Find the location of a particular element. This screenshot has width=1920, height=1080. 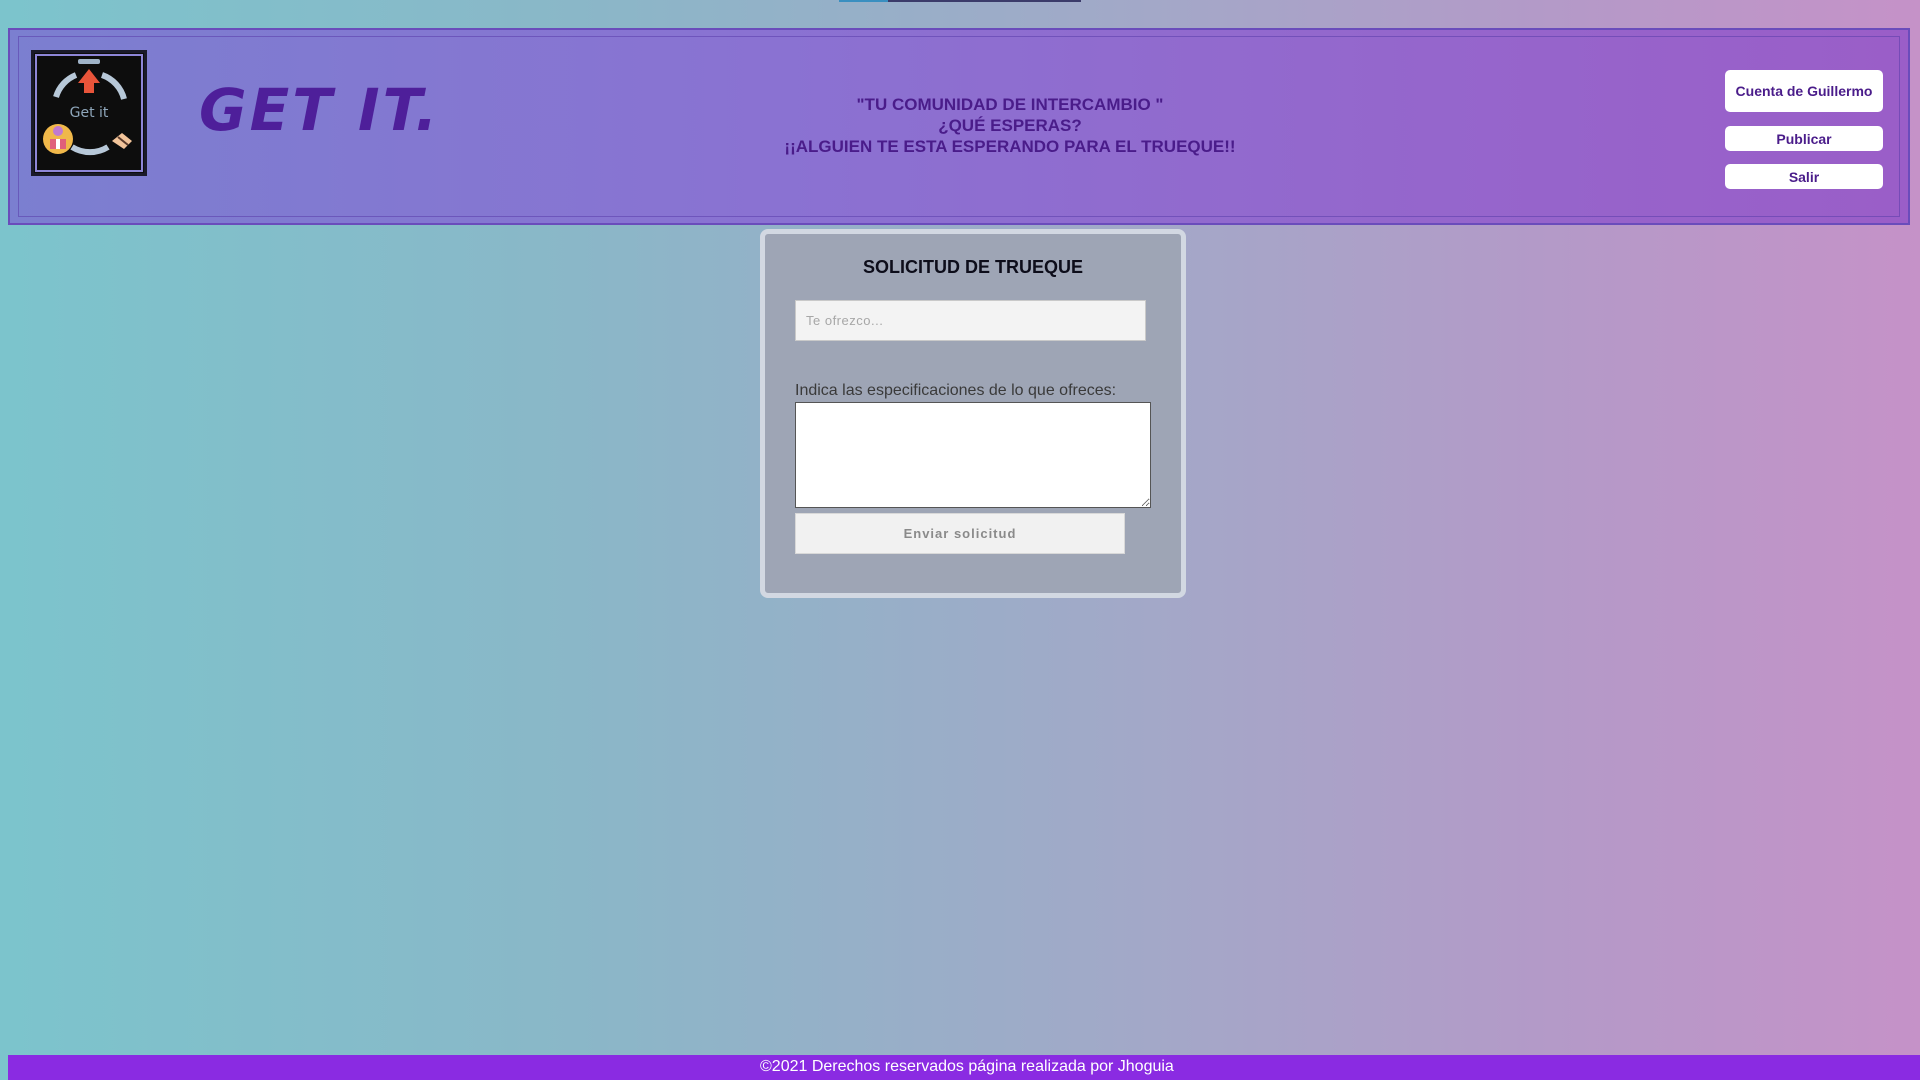

gift-icon is located at coordinates (58, 139).